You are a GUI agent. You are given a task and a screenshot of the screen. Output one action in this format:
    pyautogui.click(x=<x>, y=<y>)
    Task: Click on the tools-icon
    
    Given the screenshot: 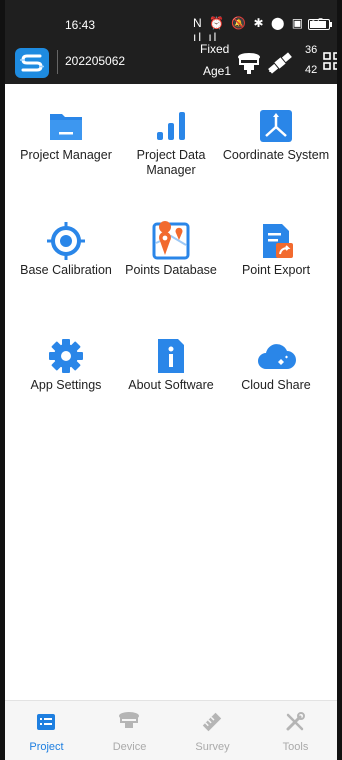 What is the action you would take?
    pyautogui.click(x=295, y=721)
    